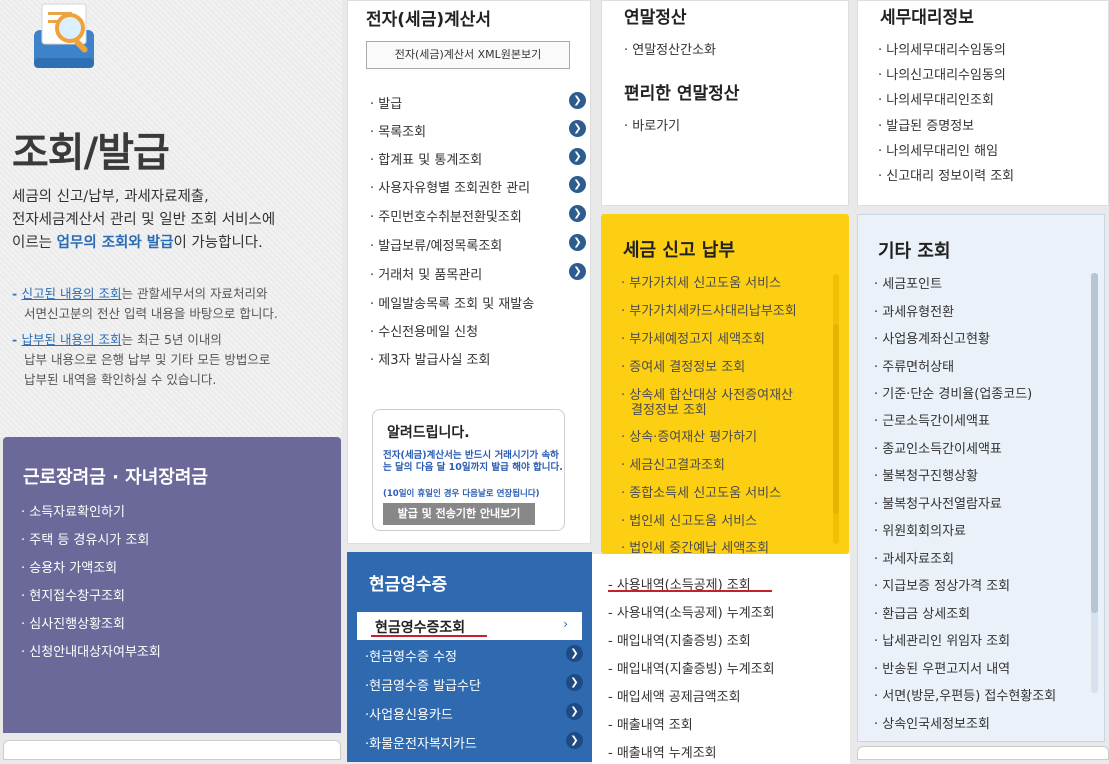 The image size is (1109, 764). Describe the element at coordinates (478, 358) in the screenshot. I see `menu-item: · 제3자 발급사실 조회` at that location.